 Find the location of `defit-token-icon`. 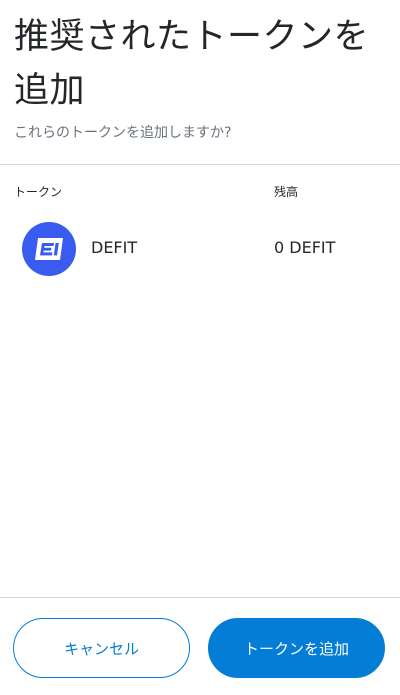

defit-token-icon is located at coordinates (49, 249).